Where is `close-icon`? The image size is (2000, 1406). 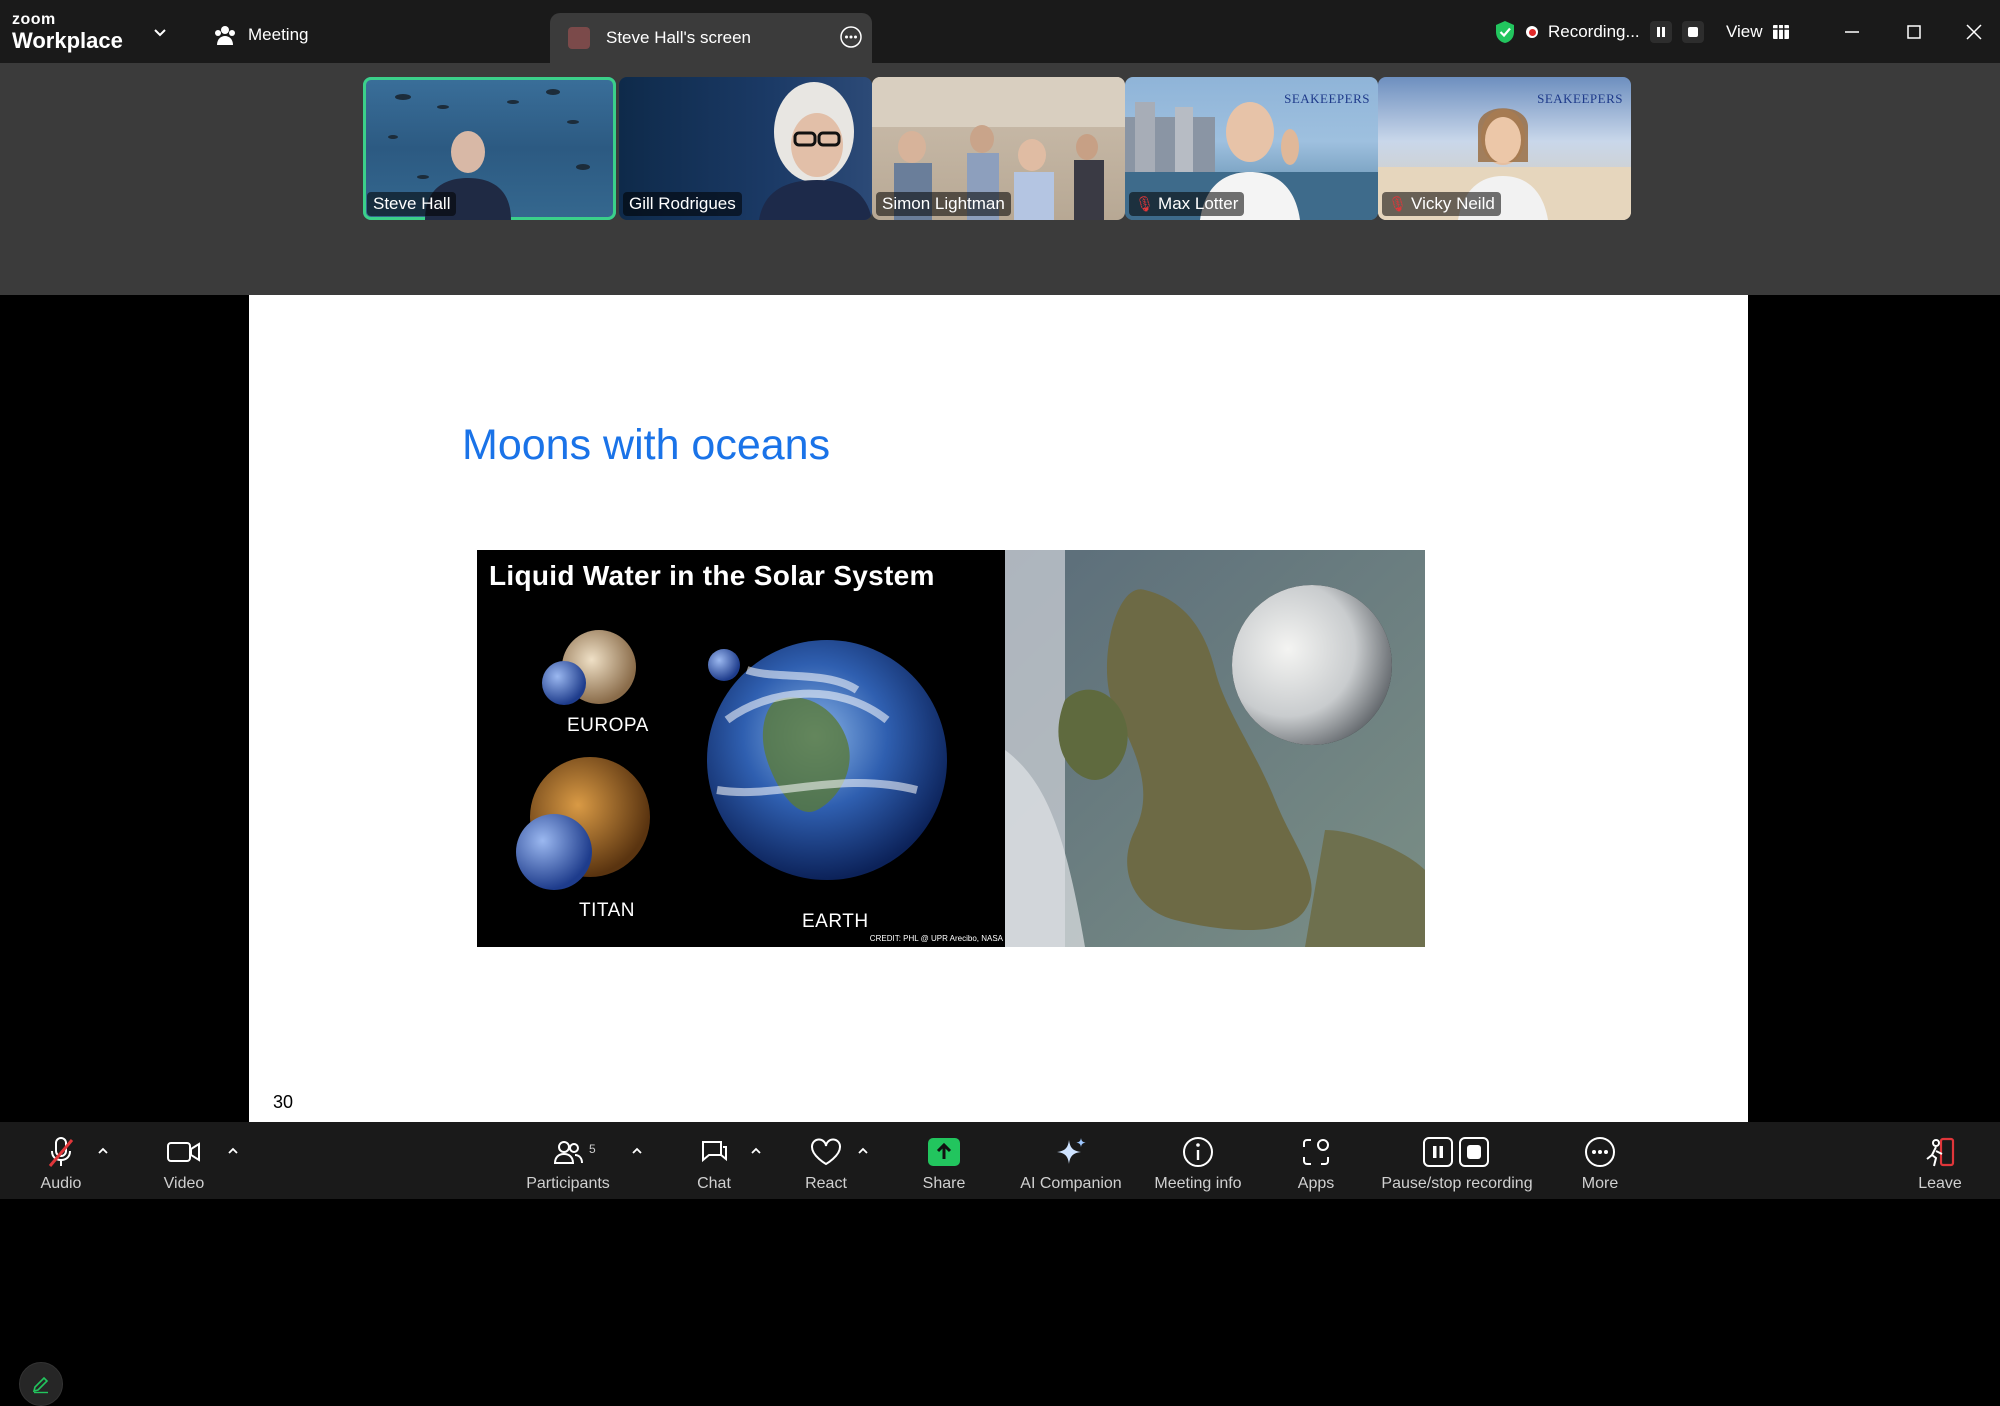
close-icon is located at coordinates (1974, 32).